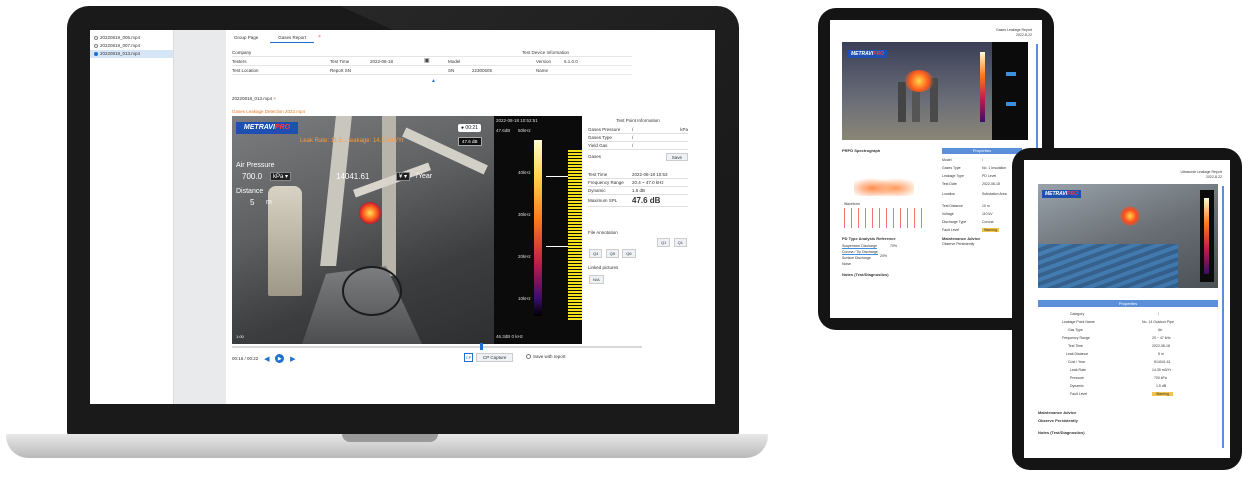 The height and width of the screenshot is (478, 1242). Describe the element at coordinates (610, 157) in the screenshot. I see `gases-select: Gases` at that location.